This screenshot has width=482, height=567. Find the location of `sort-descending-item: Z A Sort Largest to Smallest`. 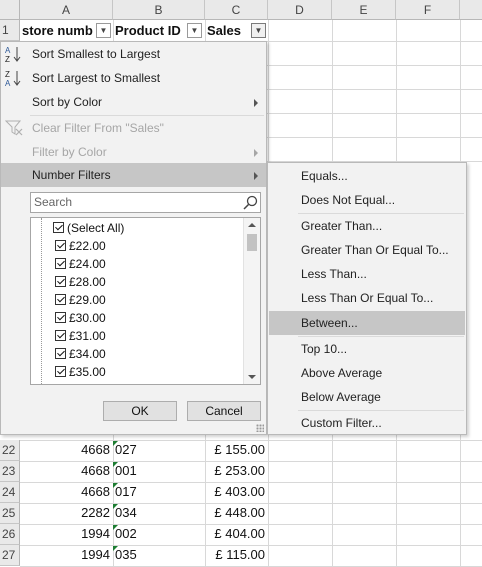

sort-descending-item: Z A Sort Largest to Smallest is located at coordinates (133, 78).